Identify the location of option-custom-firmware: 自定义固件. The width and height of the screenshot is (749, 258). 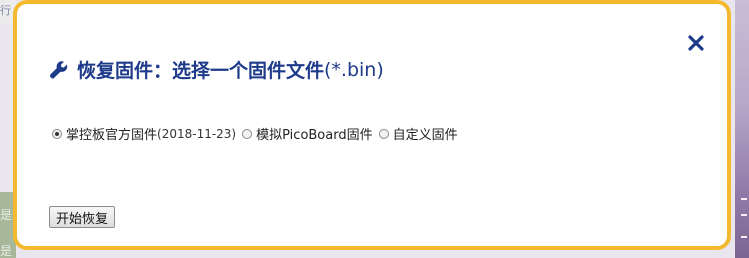
(418, 133).